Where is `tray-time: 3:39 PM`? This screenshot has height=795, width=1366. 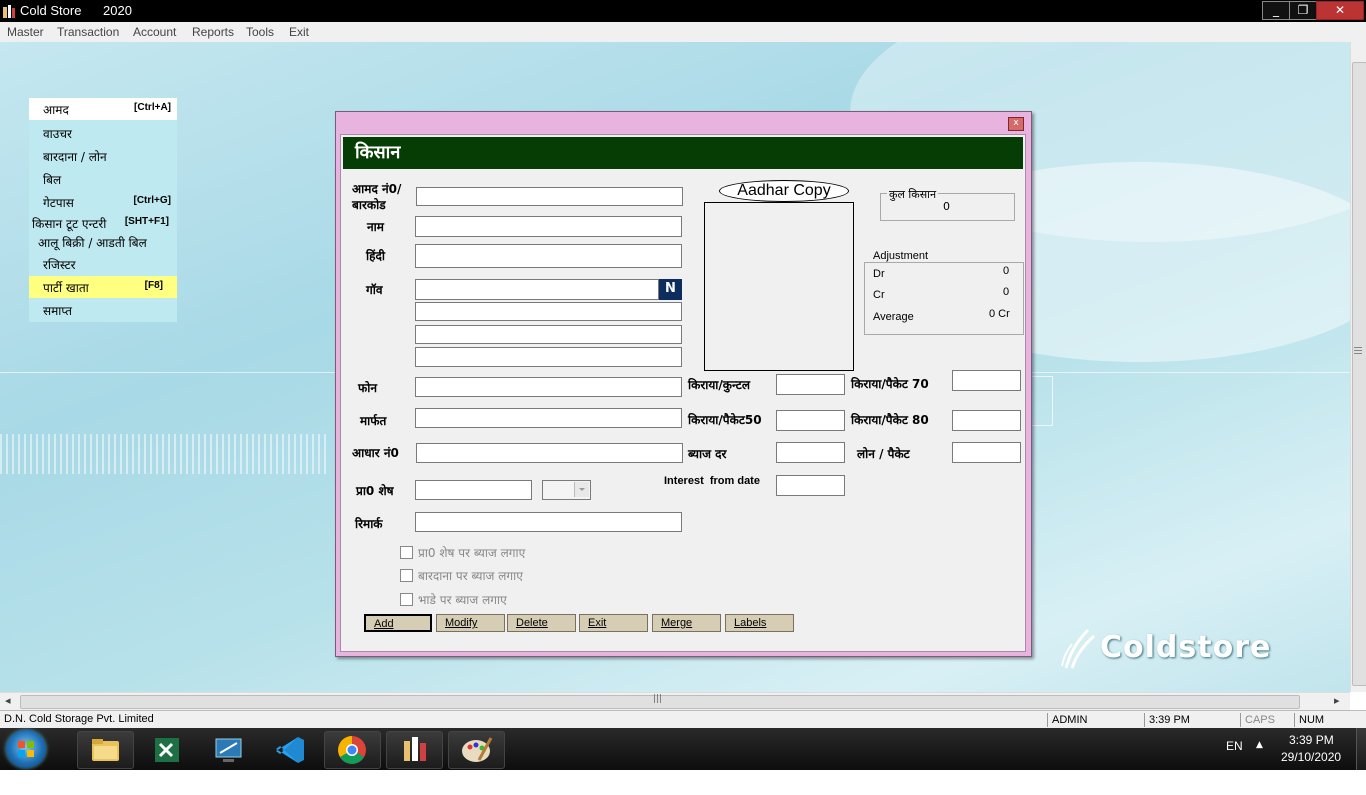
tray-time: 3:39 PM is located at coordinates (1311, 740).